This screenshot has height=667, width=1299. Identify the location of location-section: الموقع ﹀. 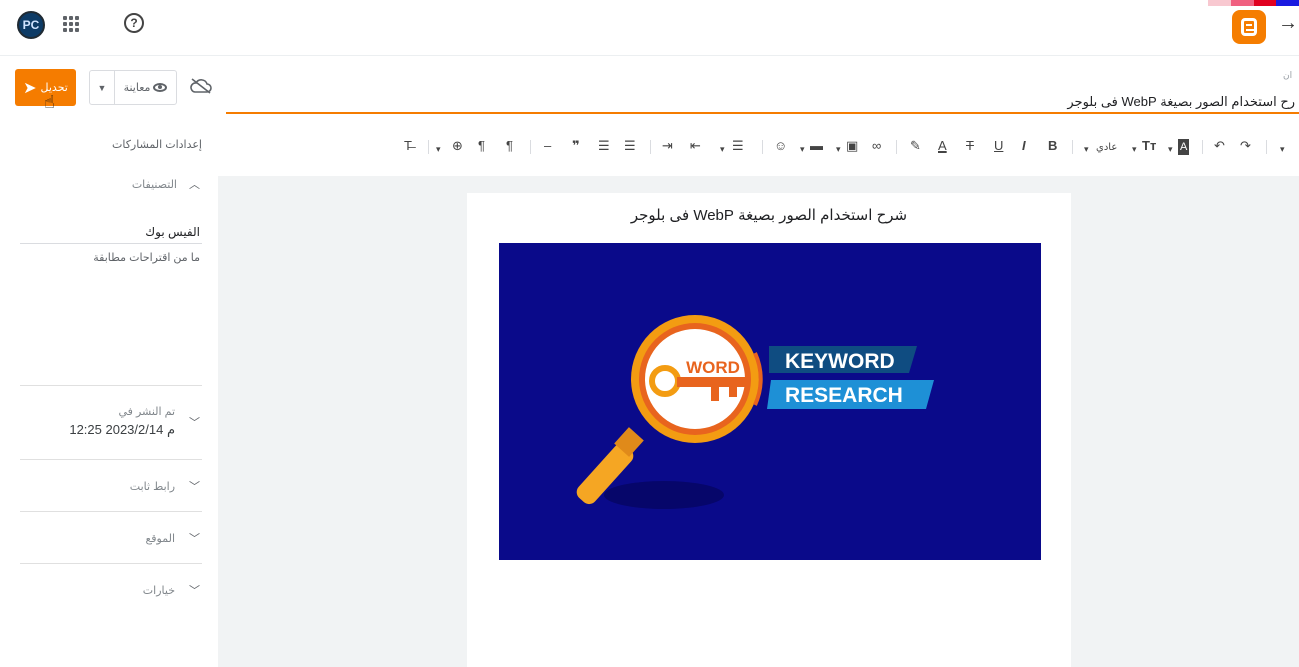
(110, 538).